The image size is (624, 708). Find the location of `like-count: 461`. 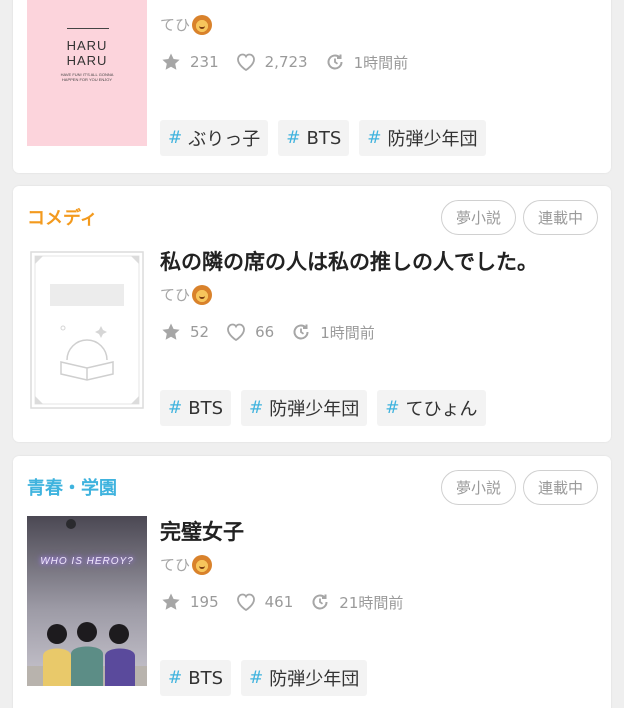

like-count: 461 is located at coordinates (279, 602).